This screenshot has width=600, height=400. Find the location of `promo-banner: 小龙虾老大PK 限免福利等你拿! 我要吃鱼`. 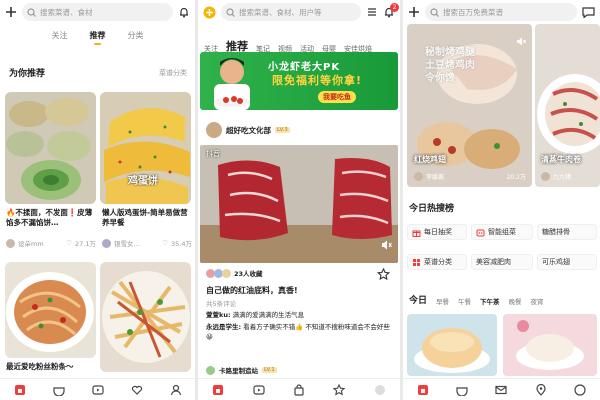

promo-banner: 小龙虾老大PK 限免福利等你拿! 我要吃鱼 is located at coordinates (299, 81).